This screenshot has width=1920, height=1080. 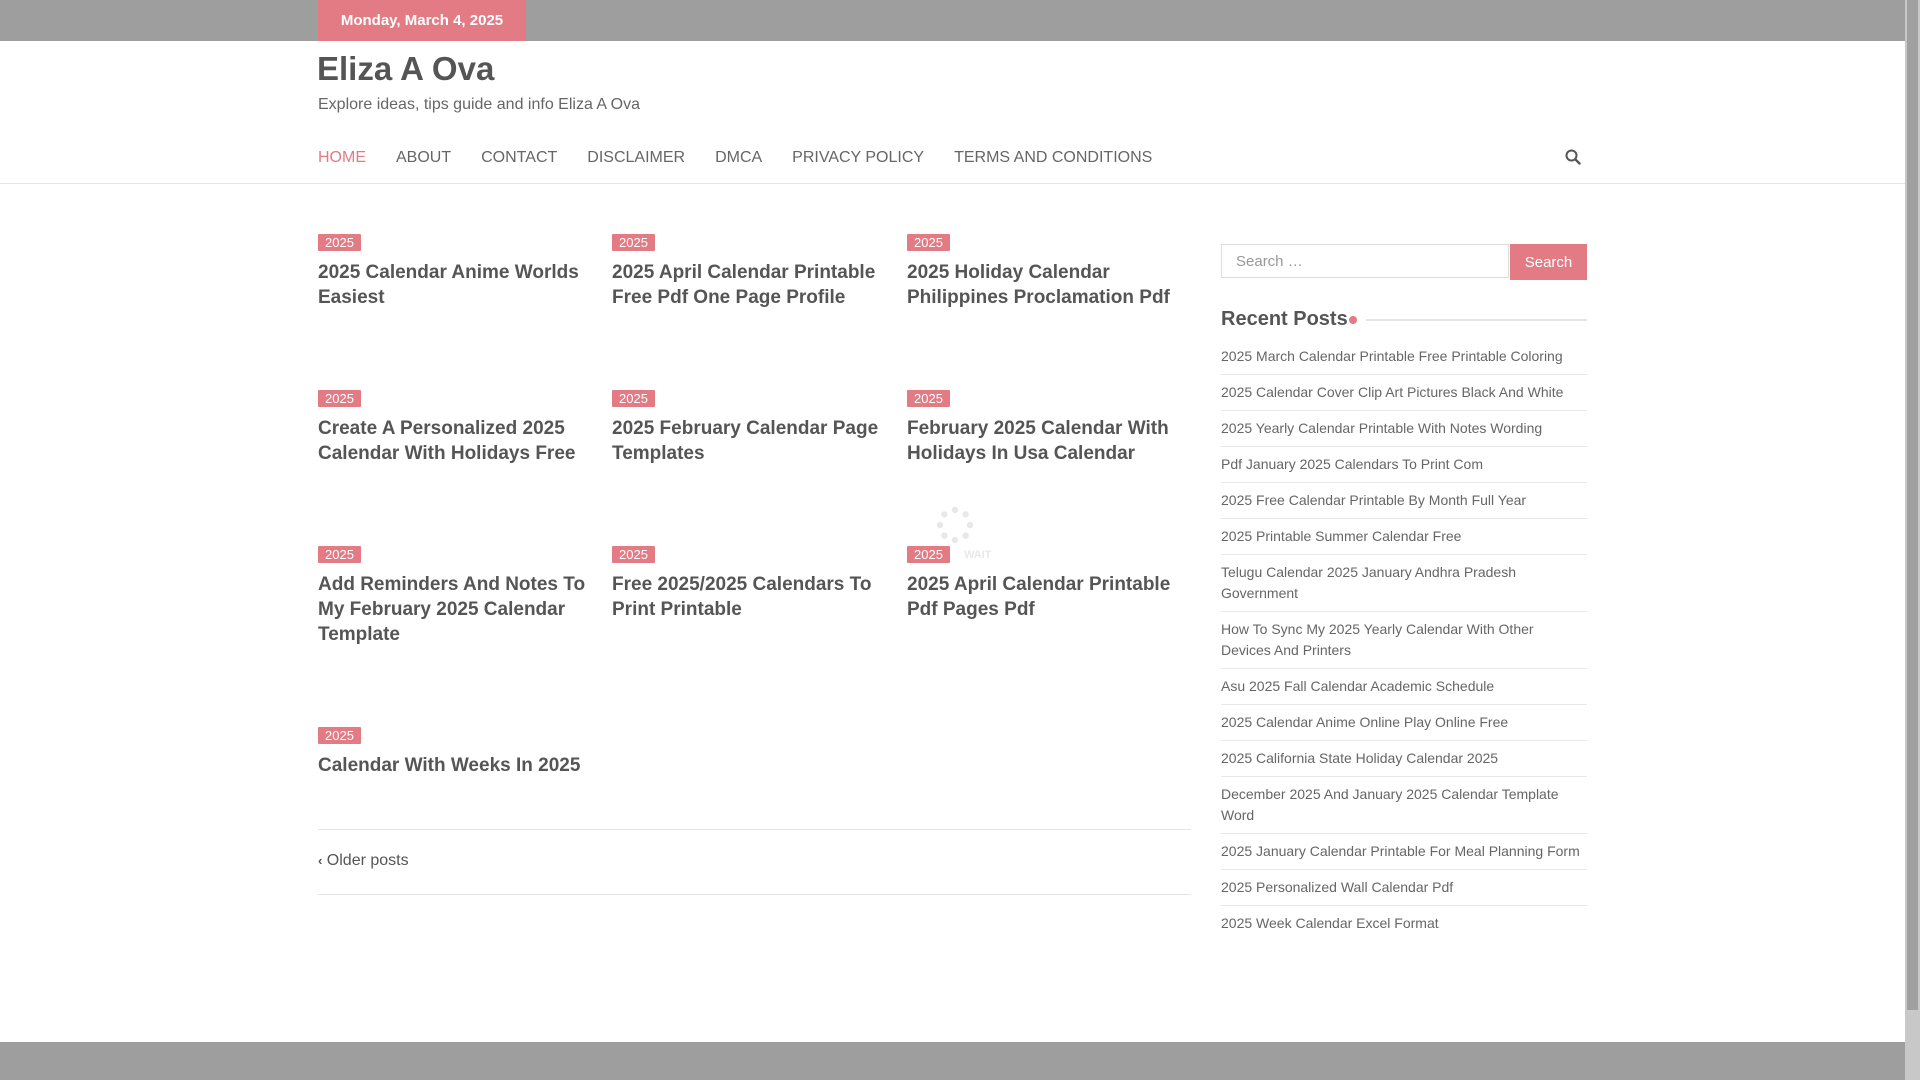 What do you see at coordinates (1353, 320) in the screenshot?
I see `heading-dot` at bounding box center [1353, 320].